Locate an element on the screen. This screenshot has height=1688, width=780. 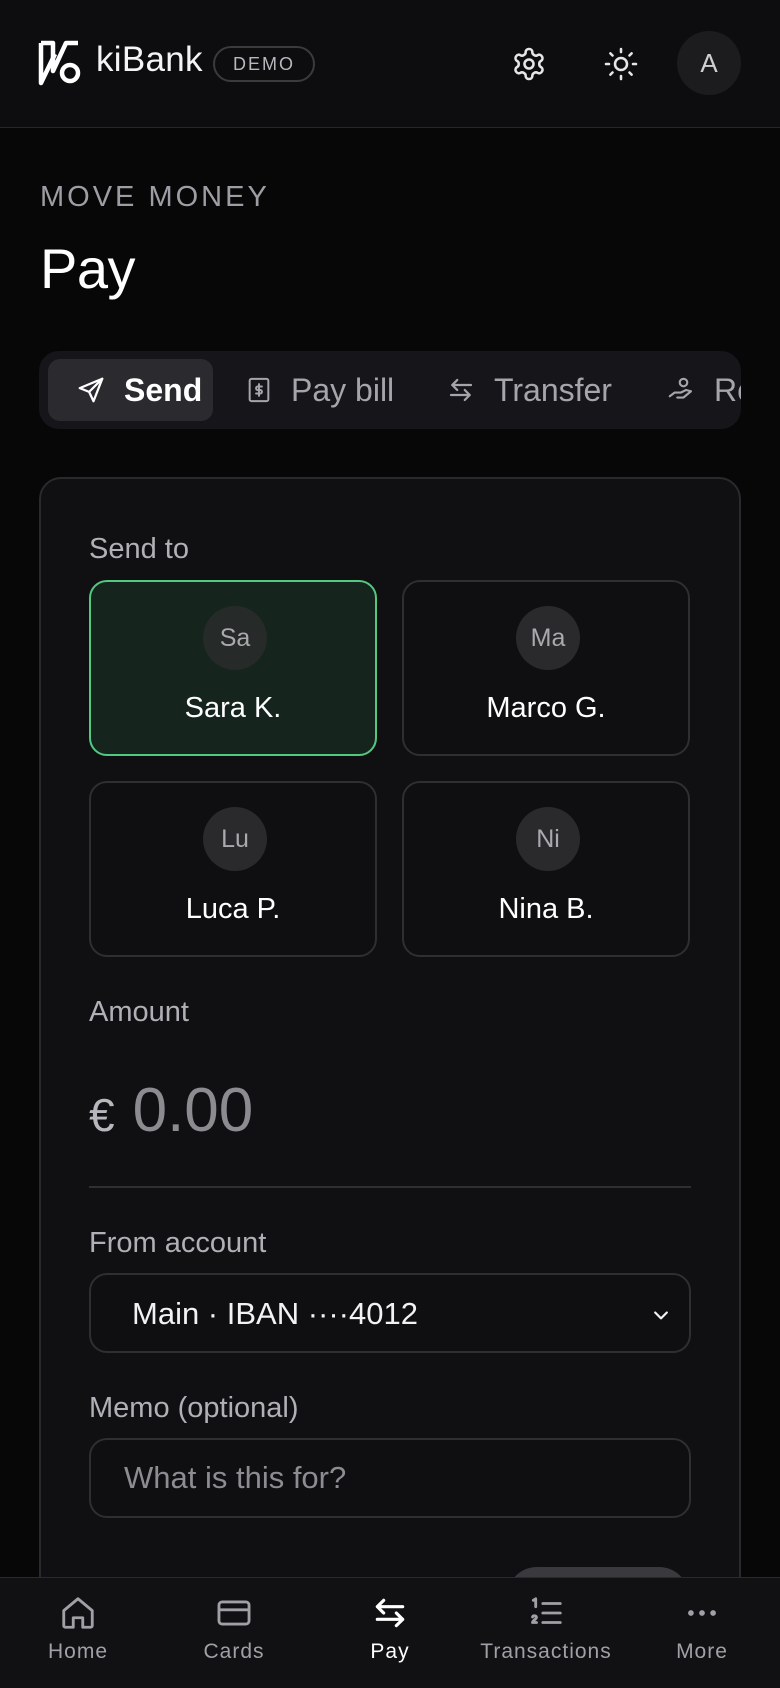
card-icon is located at coordinates (234, 1613).